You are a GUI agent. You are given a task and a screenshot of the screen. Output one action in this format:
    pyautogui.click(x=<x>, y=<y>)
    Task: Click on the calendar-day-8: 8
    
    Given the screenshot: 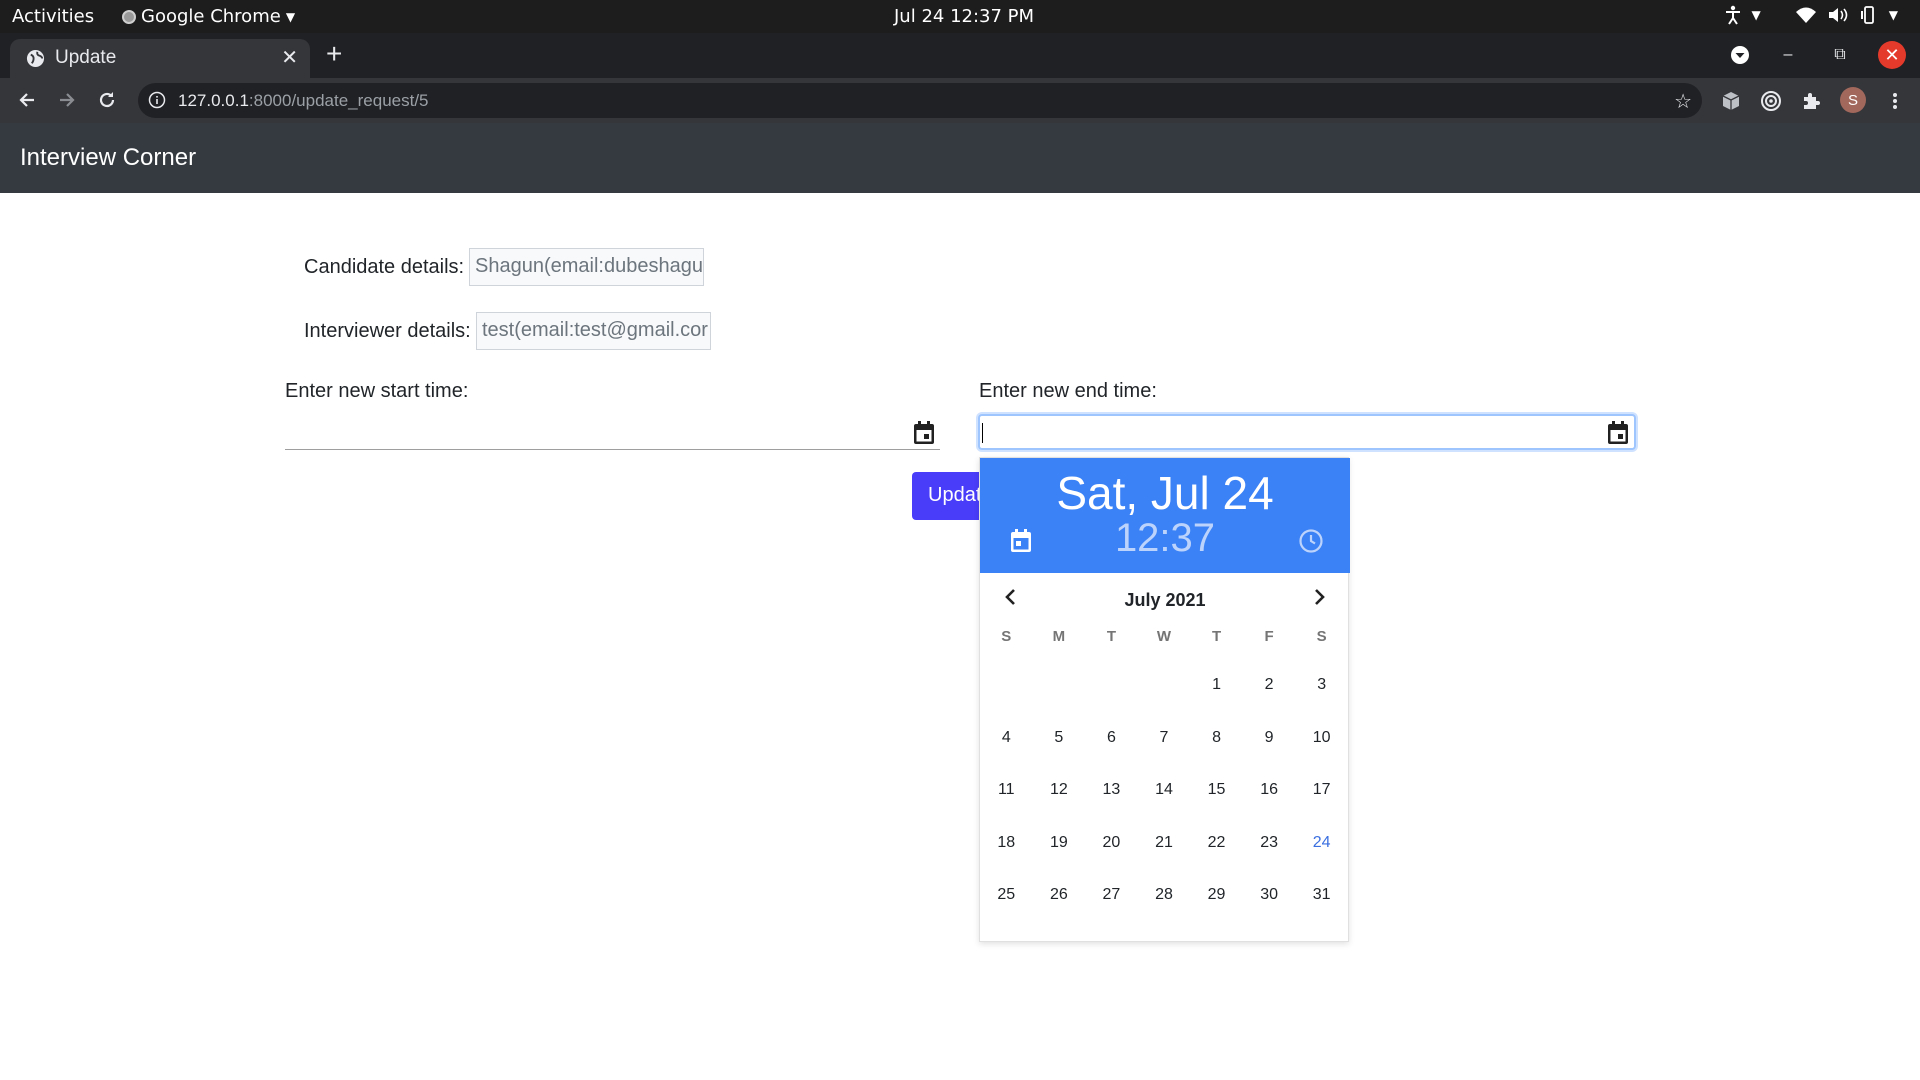 What is the action you would take?
    pyautogui.click(x=1216, y=737)
    